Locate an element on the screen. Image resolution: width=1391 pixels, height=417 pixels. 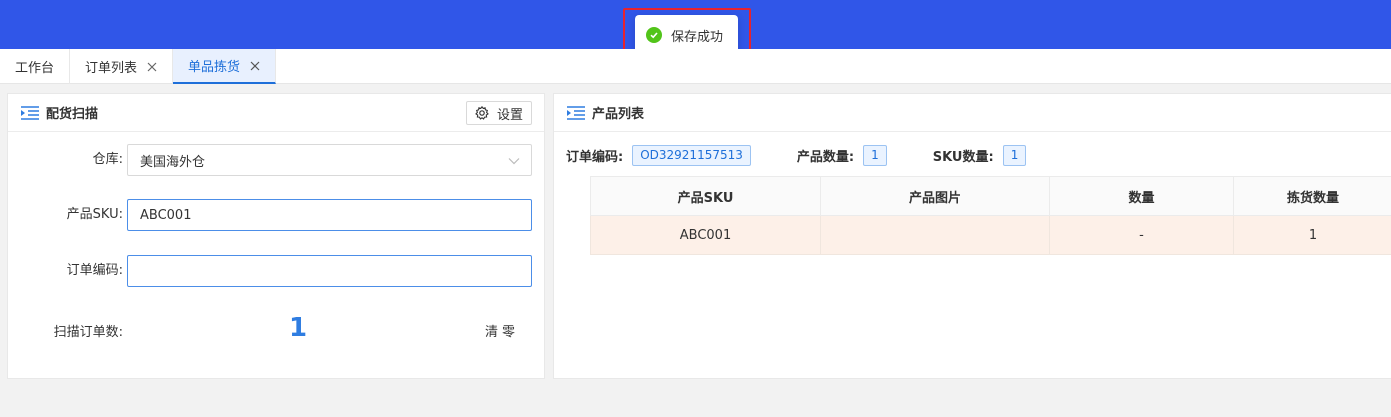
column-header-picked-quantity: 拣货数量 is located at coordinates (1312, 196).